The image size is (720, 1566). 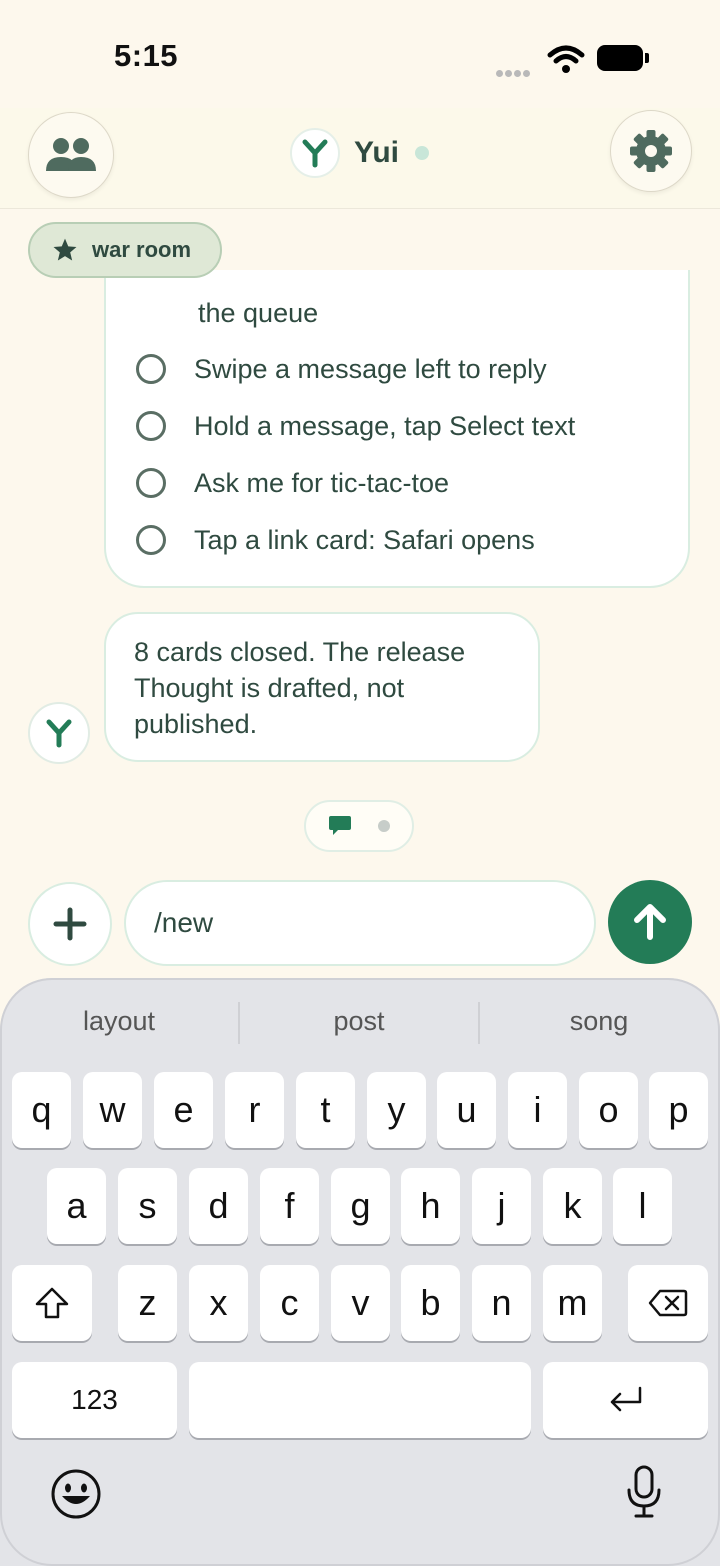 I want to click on key-o: o, so click(x=608, y=1110).